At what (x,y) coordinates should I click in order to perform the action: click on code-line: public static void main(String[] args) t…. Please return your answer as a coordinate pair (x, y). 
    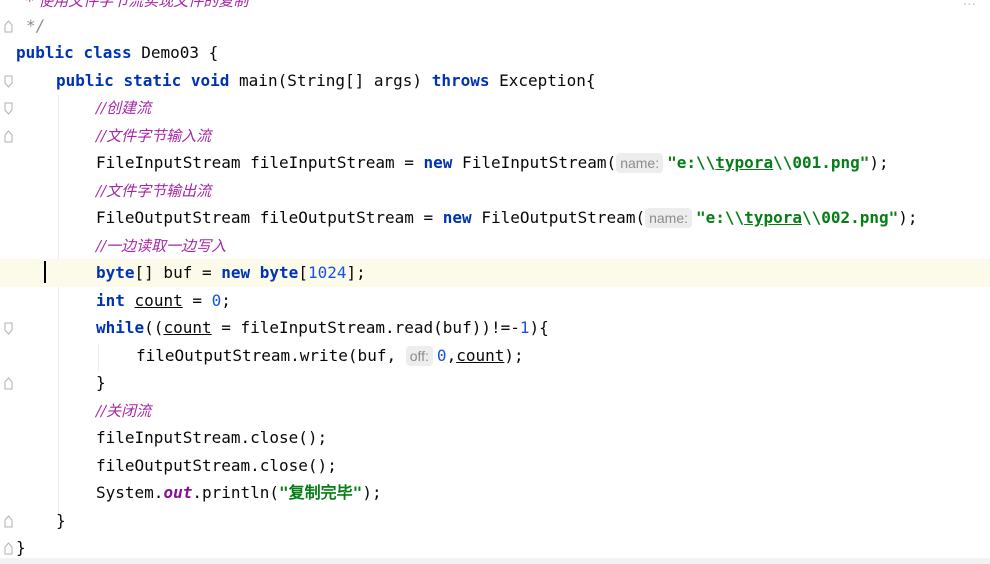
    Looking at the image, I should click on (495, 81).